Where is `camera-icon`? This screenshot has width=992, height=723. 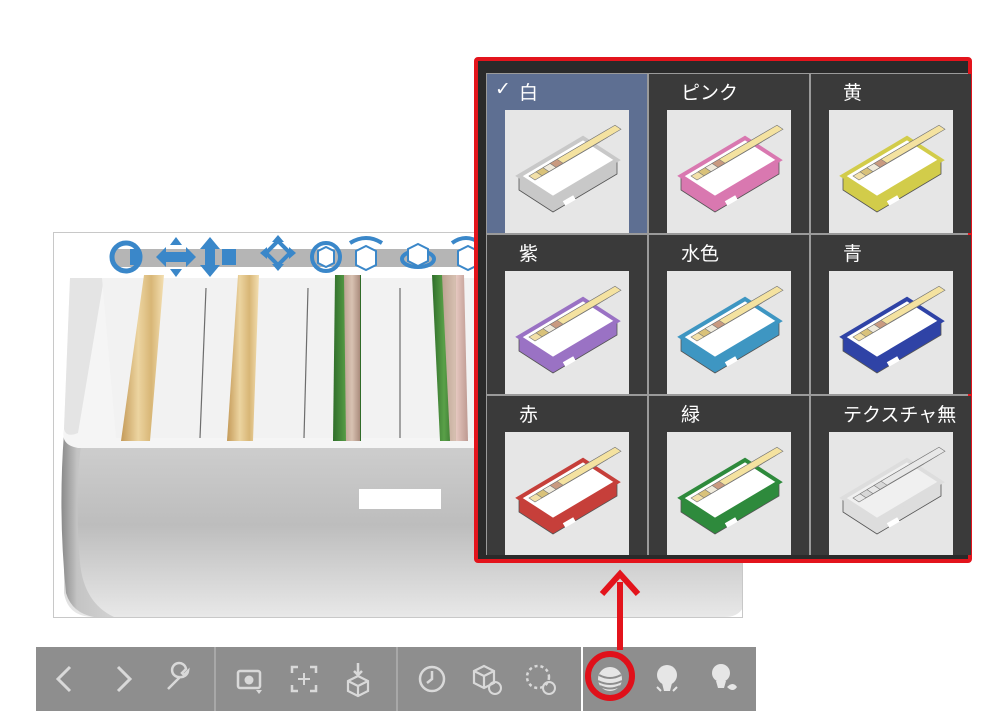
camera-icon is located at coordinates (250, 679).